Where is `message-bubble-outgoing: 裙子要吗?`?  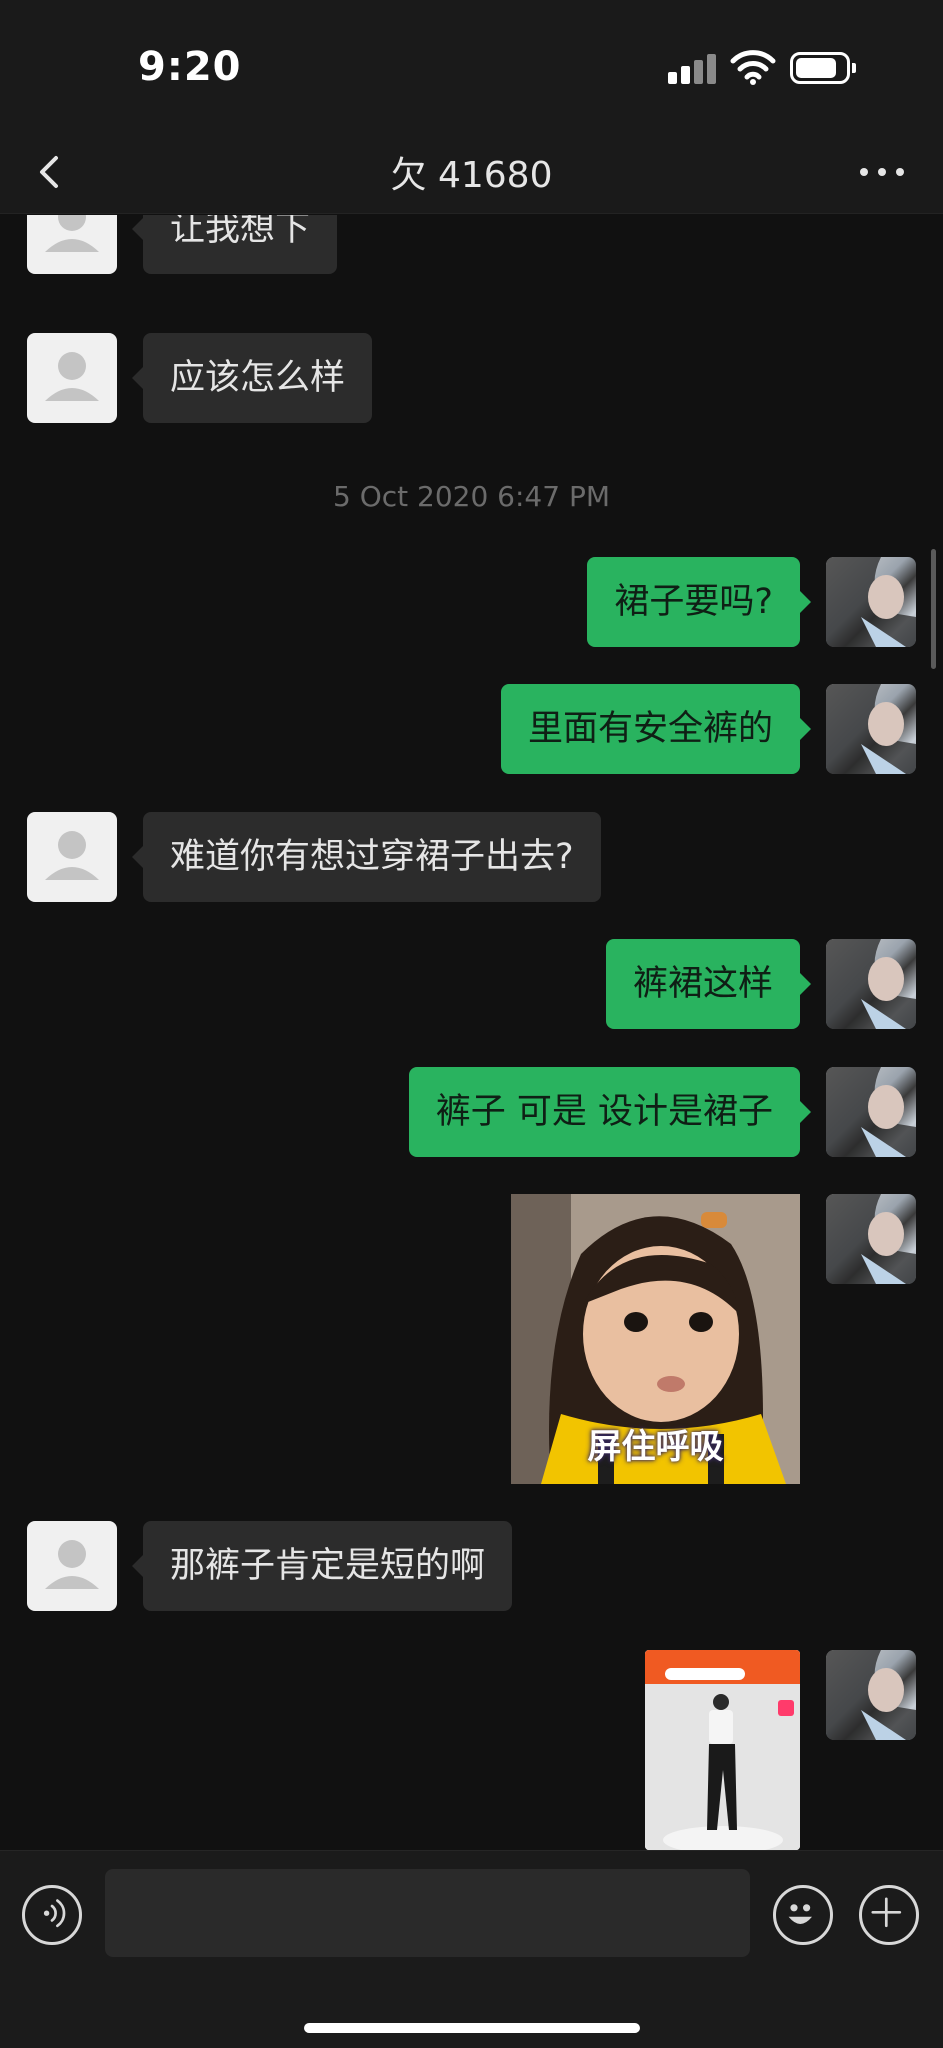
message-bubble-outgoing: 裙子要吗? is located at coordinates (699, 602).